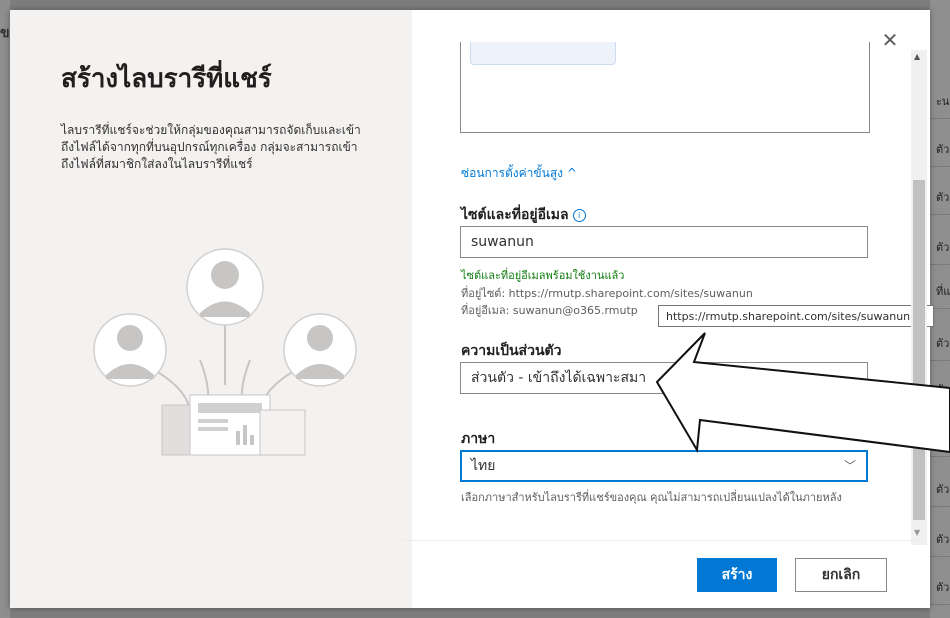 The height and width of the screenshot is (618, 950). What do you see at coordinates (225, 352) in the screenshot?
I see `people-sharing-illustration` at bounding box center [225, 352].